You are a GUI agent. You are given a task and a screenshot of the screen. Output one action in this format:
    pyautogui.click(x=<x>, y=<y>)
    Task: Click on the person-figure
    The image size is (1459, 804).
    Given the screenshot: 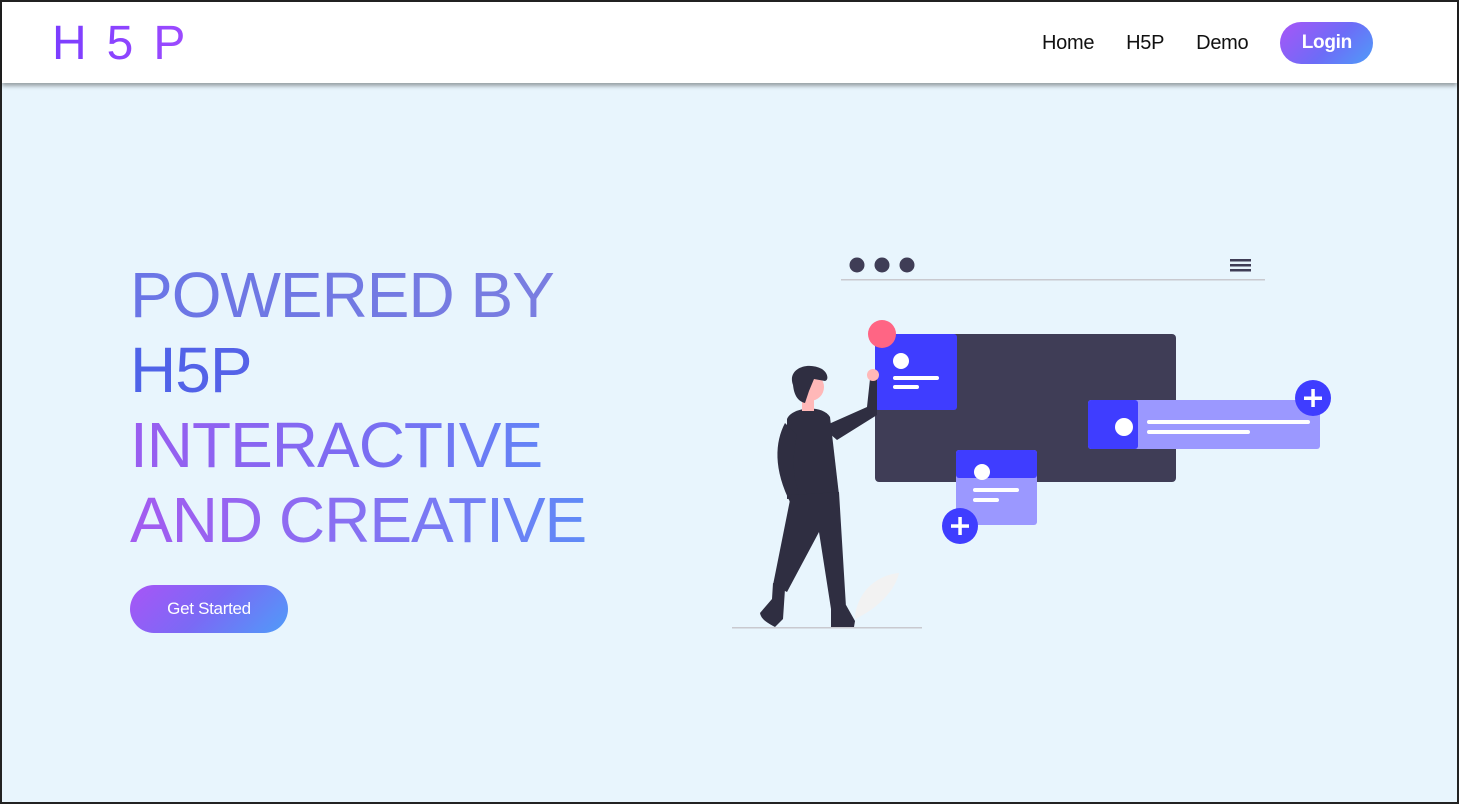 What is the action you would take?
    pyautogui.click(x=819, y=496)
    